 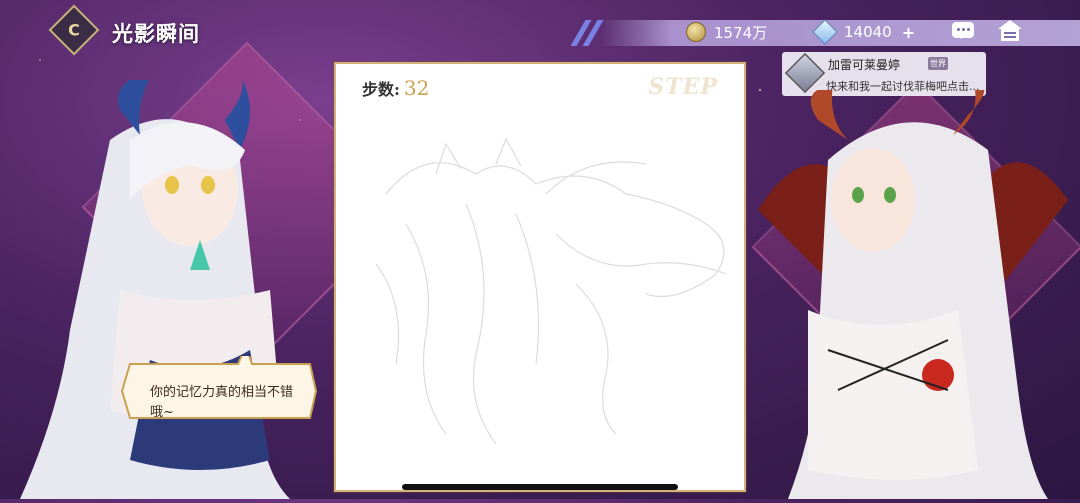 What do you see at coordinates (540, 487) in the screenshot?
I see `home-indicator` at bounding box center [540, 487].